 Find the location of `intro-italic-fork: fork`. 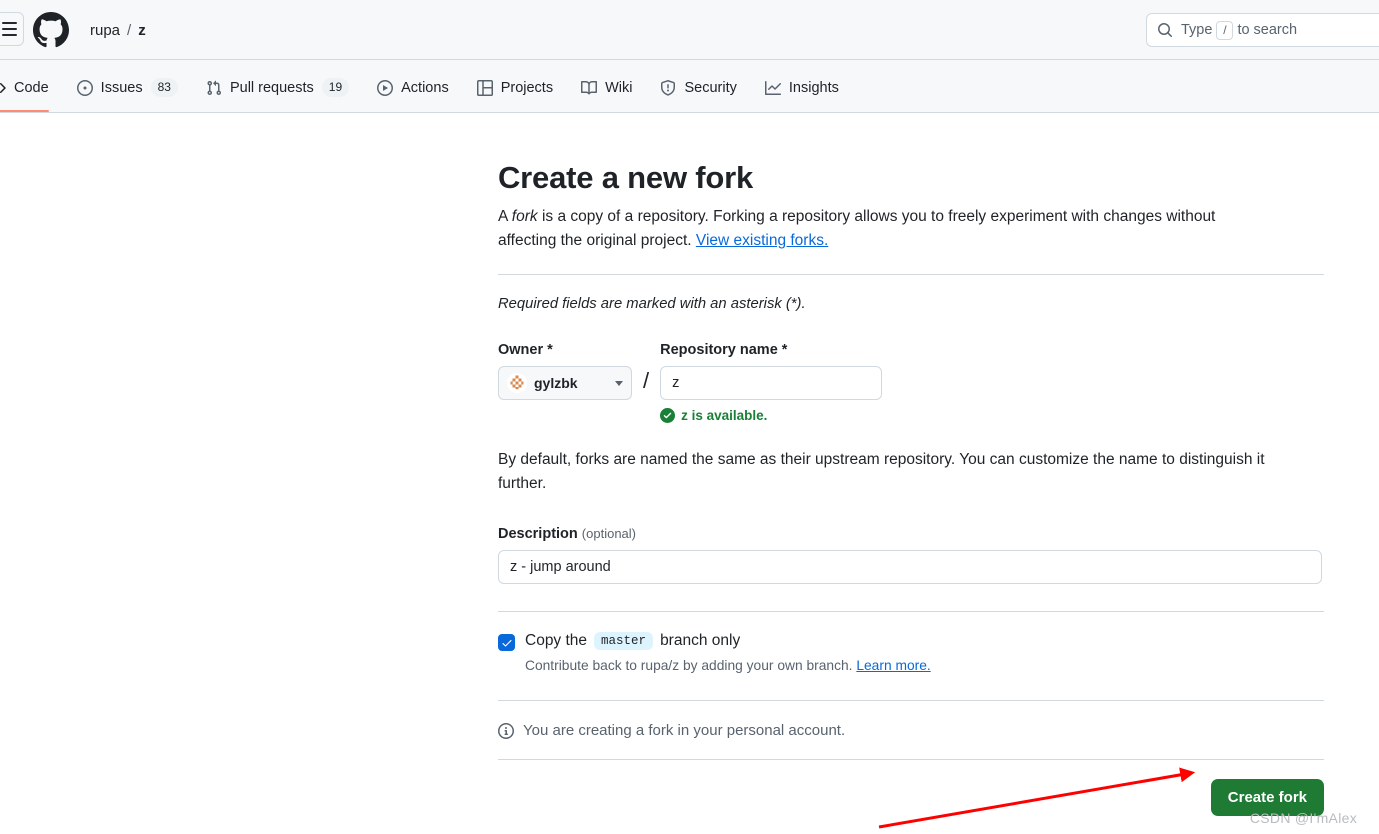

intro-italic-fork: fork is located at coordinates (524, 216).